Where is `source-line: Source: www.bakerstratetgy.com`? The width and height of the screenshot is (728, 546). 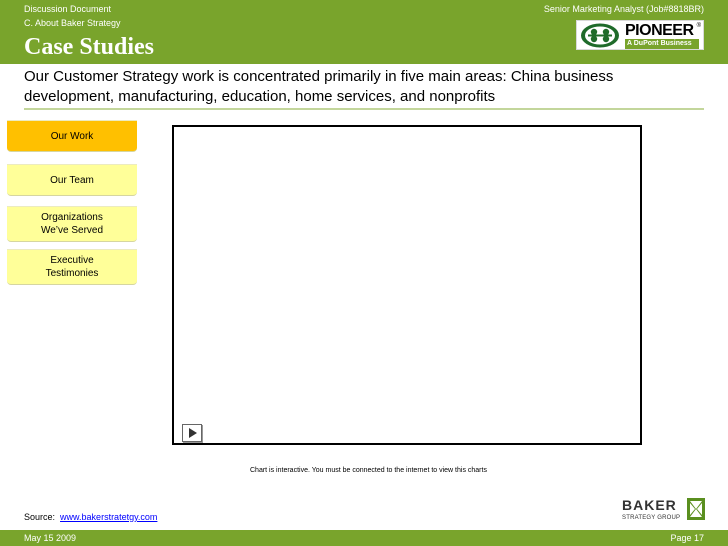 source-line: Source: www.bakerstratetgy.com is located at coordinates (90, 517).